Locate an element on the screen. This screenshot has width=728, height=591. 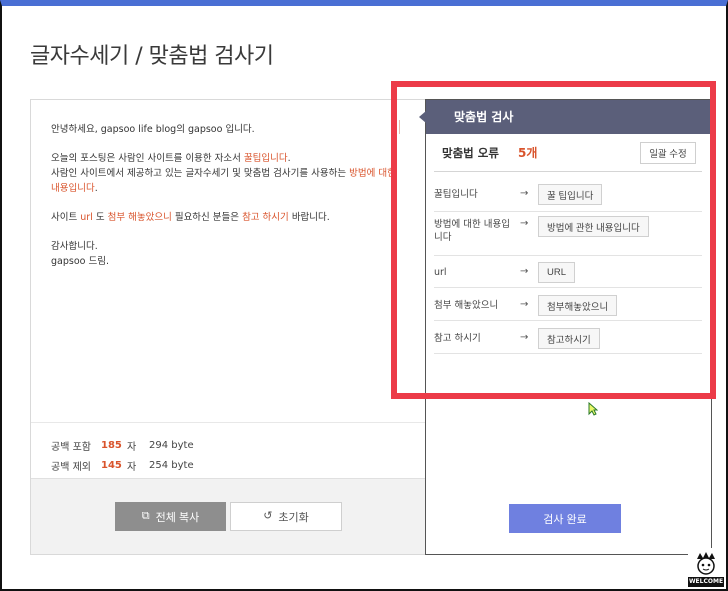
suggestion-fix-button: 방법에 관한 내용입니다 is located at coordinates (593, 226).